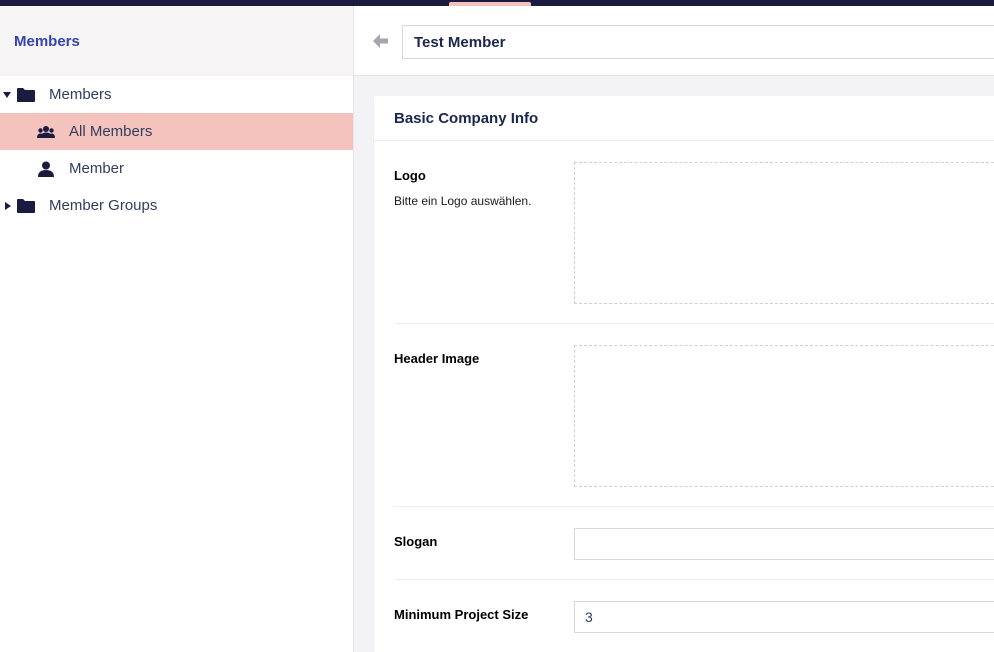  I want to click on property-slogan: Slogan, so click(694, 543).